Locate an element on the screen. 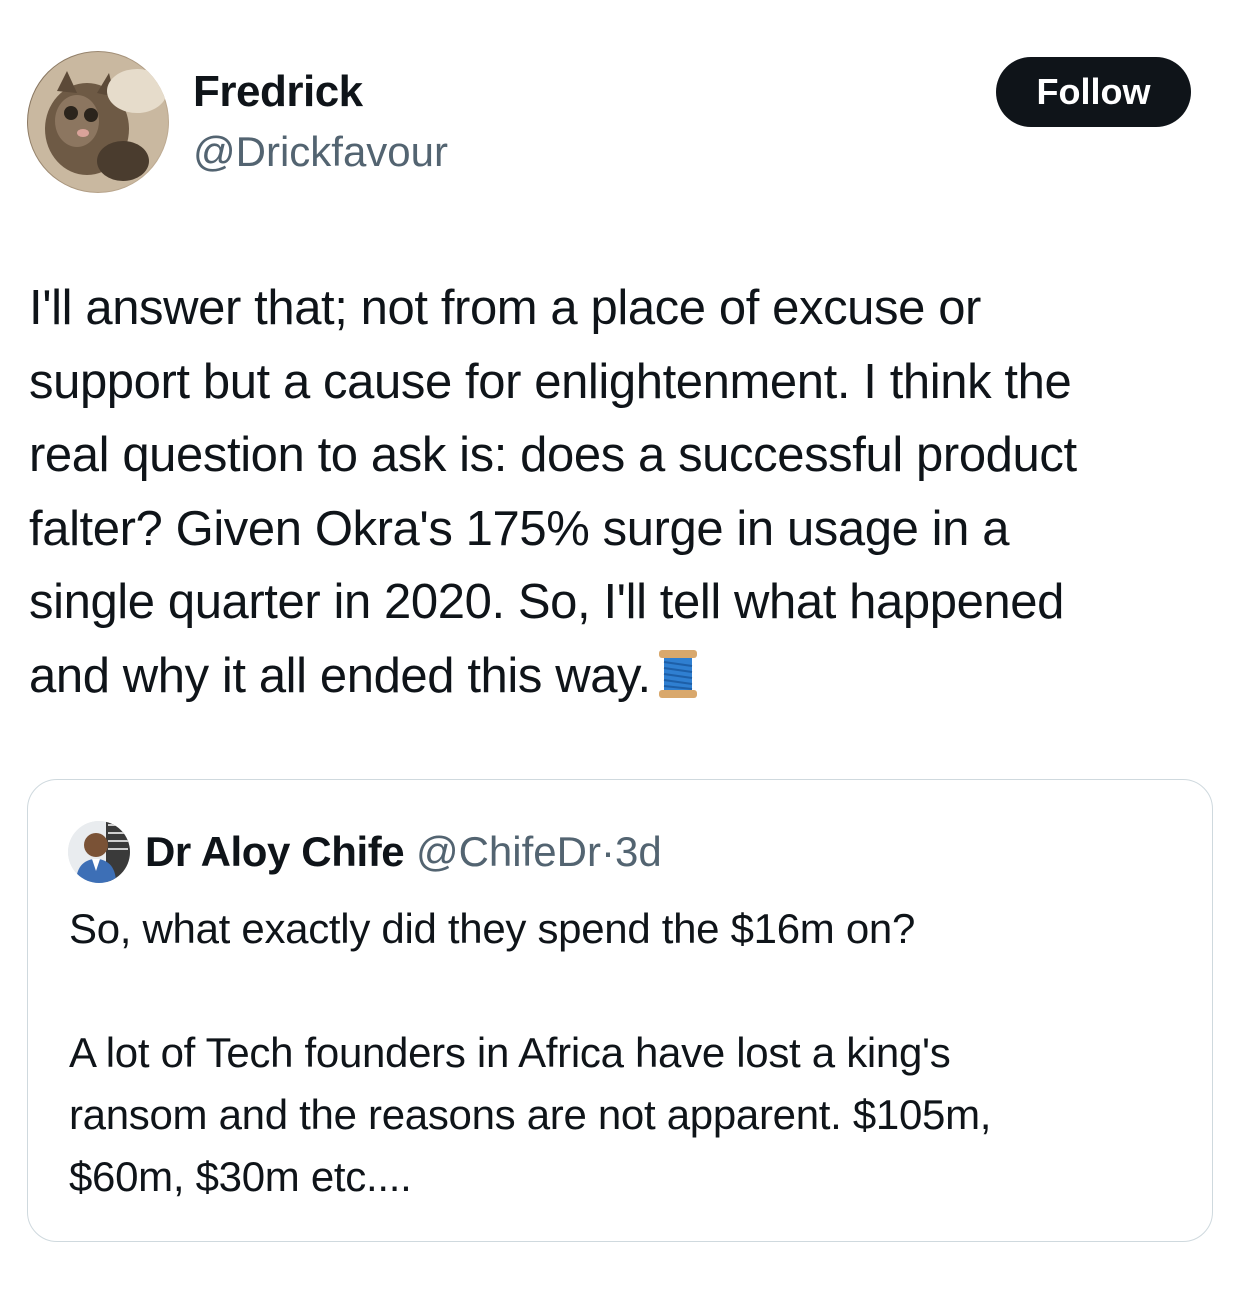 Image resolution: width=1242 pixels, height=1290 pixels. quoted-tweet-header: Dr Aloy Chife @ChifeDr·3d is located at coordinates (403, 852).